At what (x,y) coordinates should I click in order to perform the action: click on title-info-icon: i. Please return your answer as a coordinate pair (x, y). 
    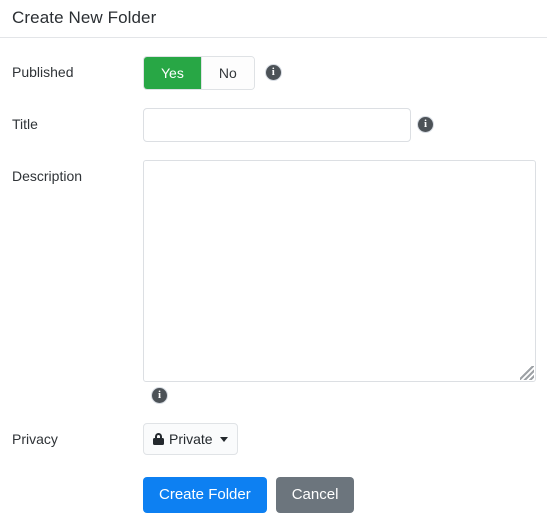
    Looking at the image, I should click on (425, 124).